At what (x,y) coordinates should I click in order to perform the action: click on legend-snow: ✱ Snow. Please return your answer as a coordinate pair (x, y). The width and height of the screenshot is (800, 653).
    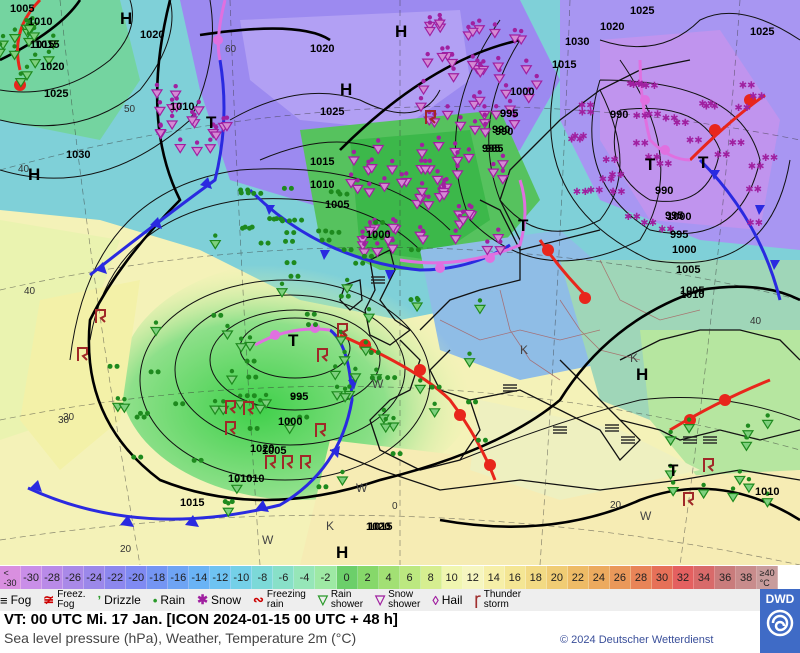
    Looking at the image, I should click on (219, 600).